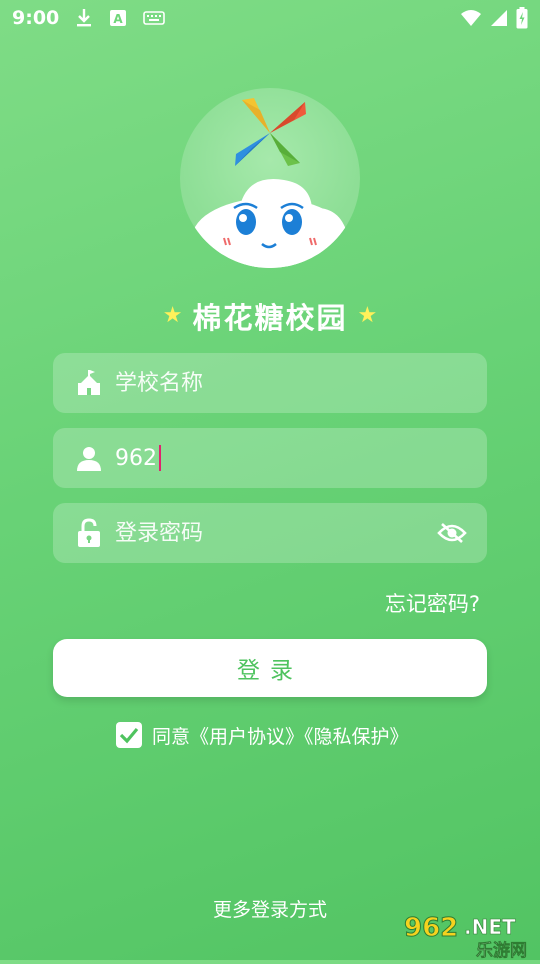  Describe the element at coordinates (89, 458) in the screenshot. I see `user-icon` at that location.